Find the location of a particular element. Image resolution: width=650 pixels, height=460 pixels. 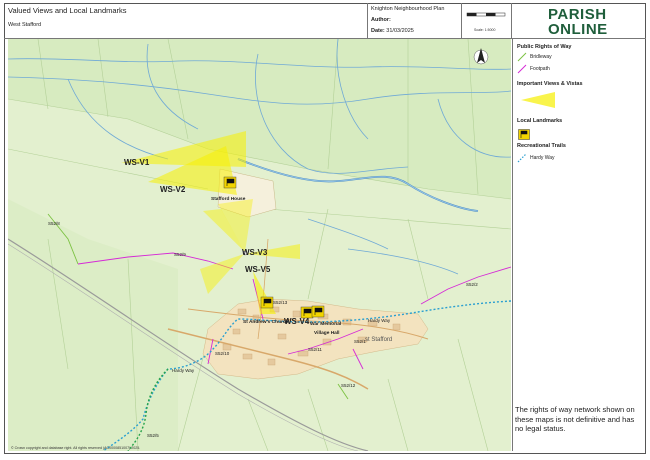

view-label-ws-v5: WS-V5 is located at coordinates (258, 269).